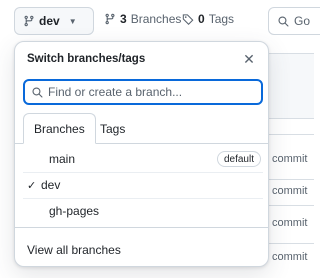  I want to click on view-all-branches-link: View all branches, so click(74, 250).